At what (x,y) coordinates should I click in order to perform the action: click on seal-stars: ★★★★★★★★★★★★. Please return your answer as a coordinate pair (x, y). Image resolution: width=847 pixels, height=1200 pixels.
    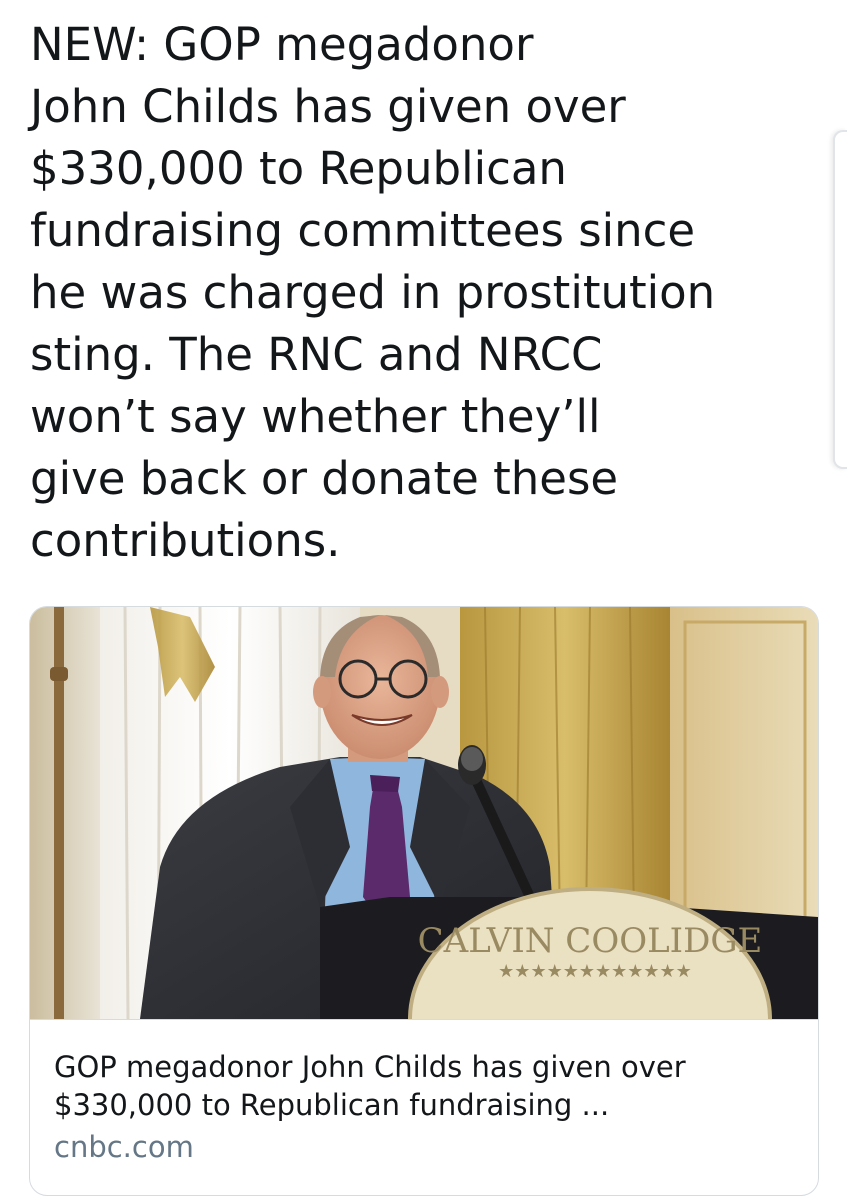
    Looking at the image, I should click on (595, 971).